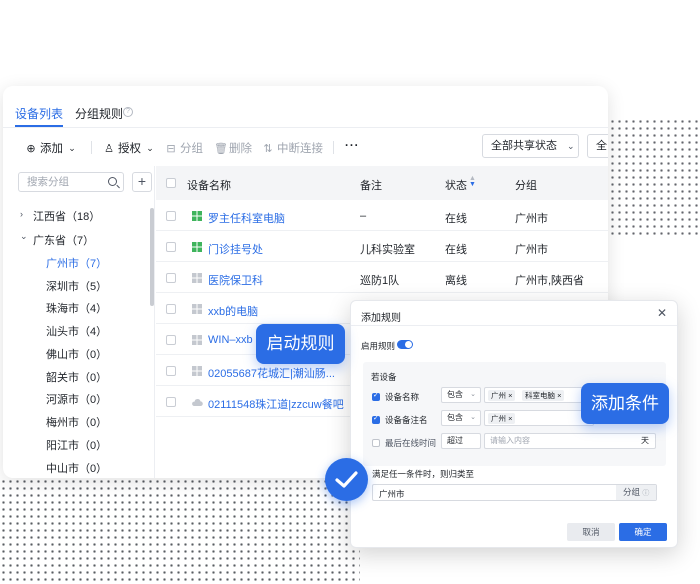 The height and width of the screenshot is (584, 700). I want to click on select-all-checkbox, so click(171, 183).